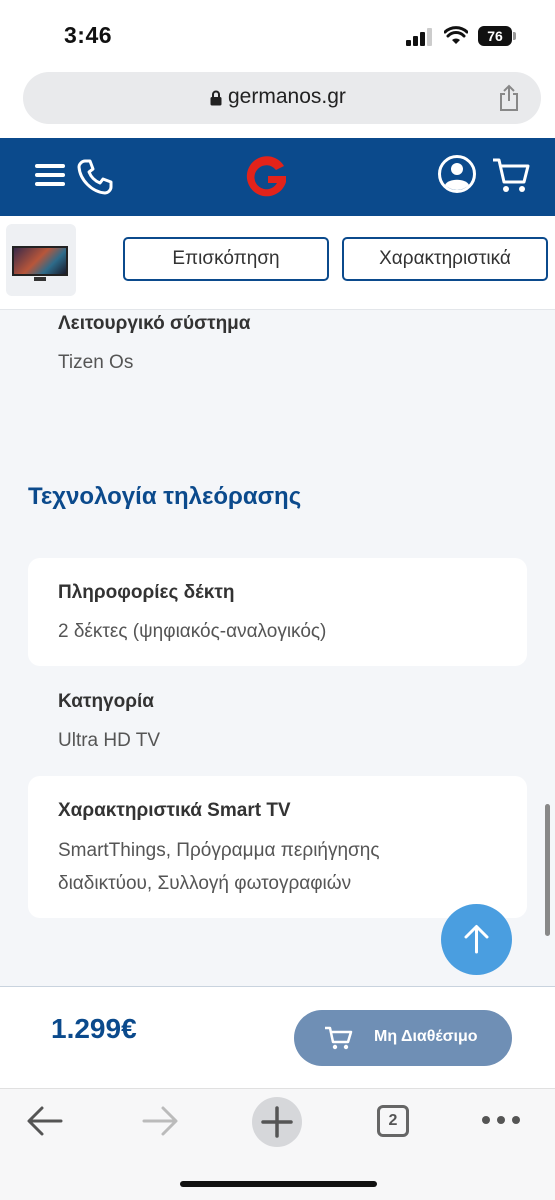 Image resolution: width=555 pixels, height=1200 pixels. Describe the element at coordinates (501, 1120) in the screenshot. I see `more-options-icon` at that location.